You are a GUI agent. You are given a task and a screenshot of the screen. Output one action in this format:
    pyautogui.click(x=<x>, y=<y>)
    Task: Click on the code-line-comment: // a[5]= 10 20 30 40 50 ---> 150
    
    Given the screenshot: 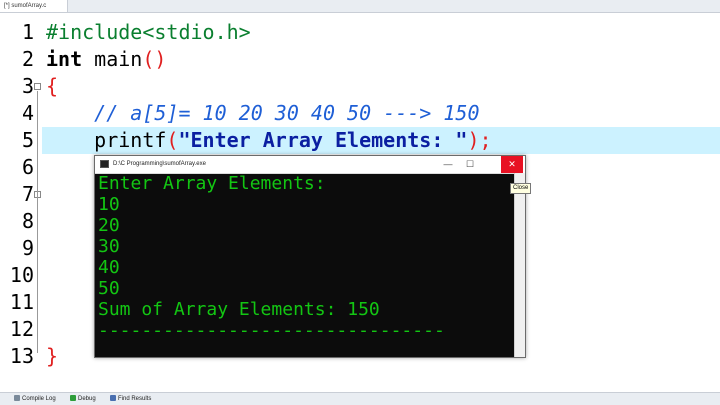 What is the action you would take?
    pyautogui.click(x=262, y=113)
    